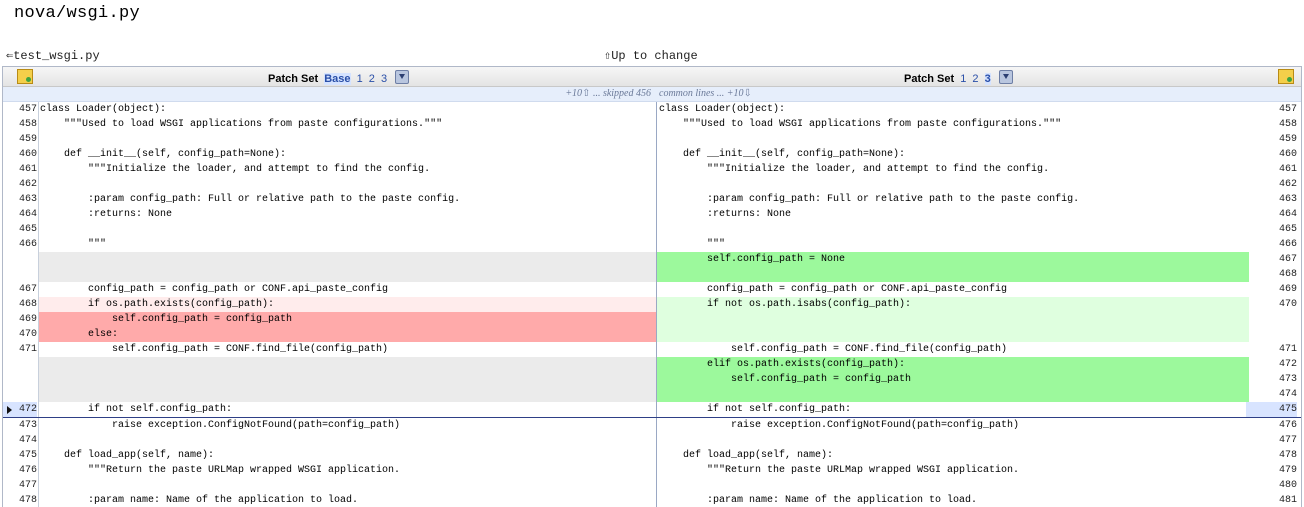 This screenshot has width=1304, height=507. I want to click on left-line-number: 471, so click(20, 349).